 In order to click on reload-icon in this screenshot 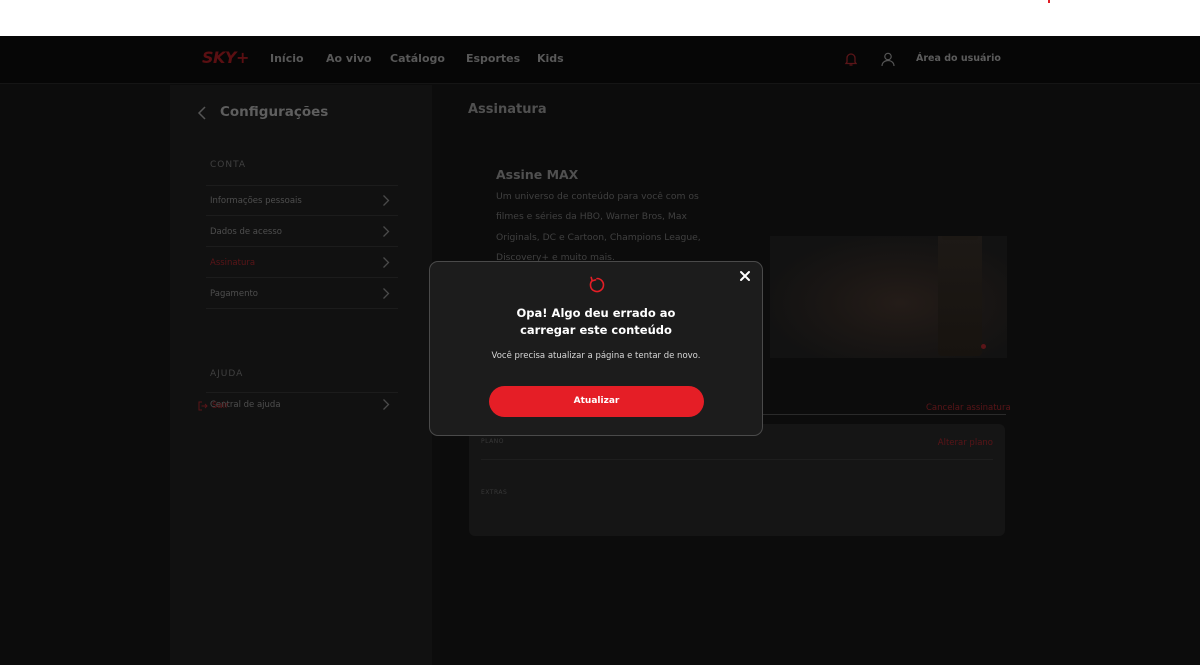, I will do `click(597, 284)`.